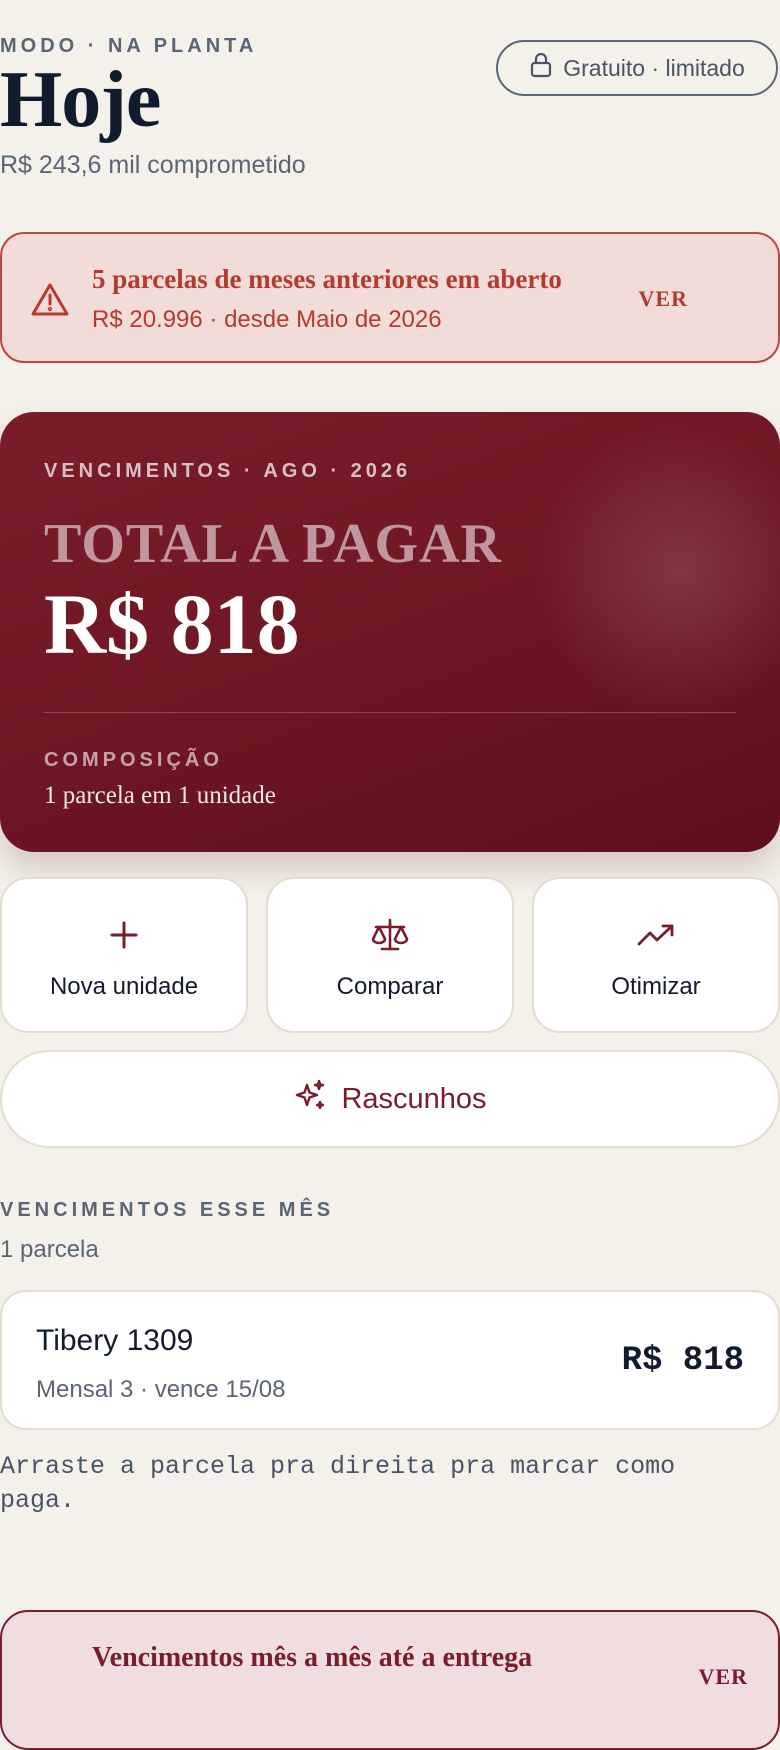 The image size is (780, 1750). What do you see at coordinates (390, 986) in the screenshot?
I see `compare-label: Comparar` at bounding box center [390, 986].